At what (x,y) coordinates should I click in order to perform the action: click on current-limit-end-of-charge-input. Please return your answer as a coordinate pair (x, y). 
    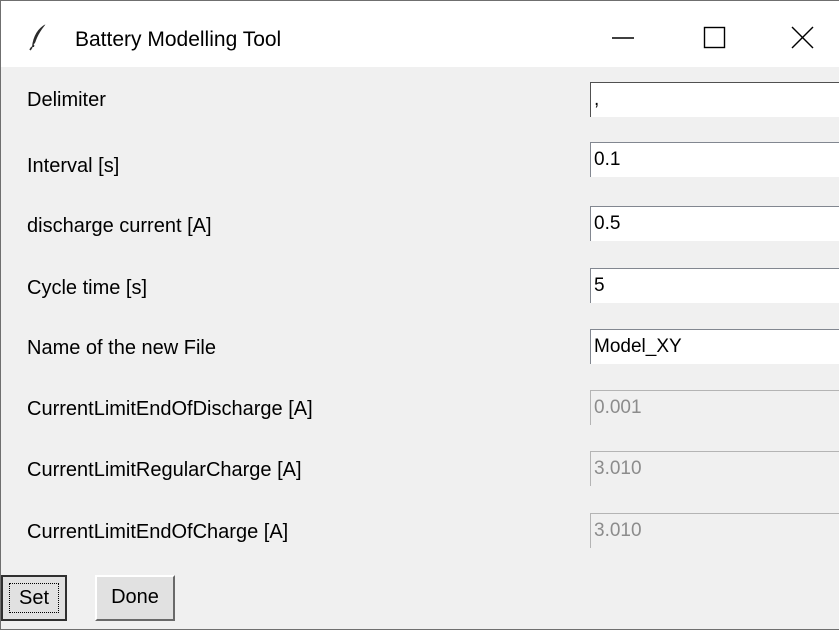
    Looking at the image, I should click on (714, 530).